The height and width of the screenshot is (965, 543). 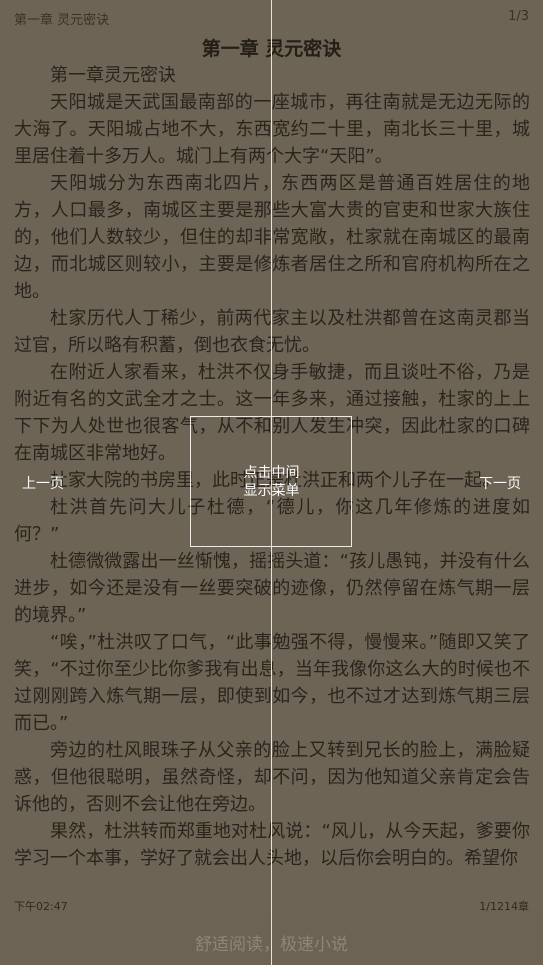 I want to click on menu-hint-line1: 点击中间, so click(x=271, y=473).